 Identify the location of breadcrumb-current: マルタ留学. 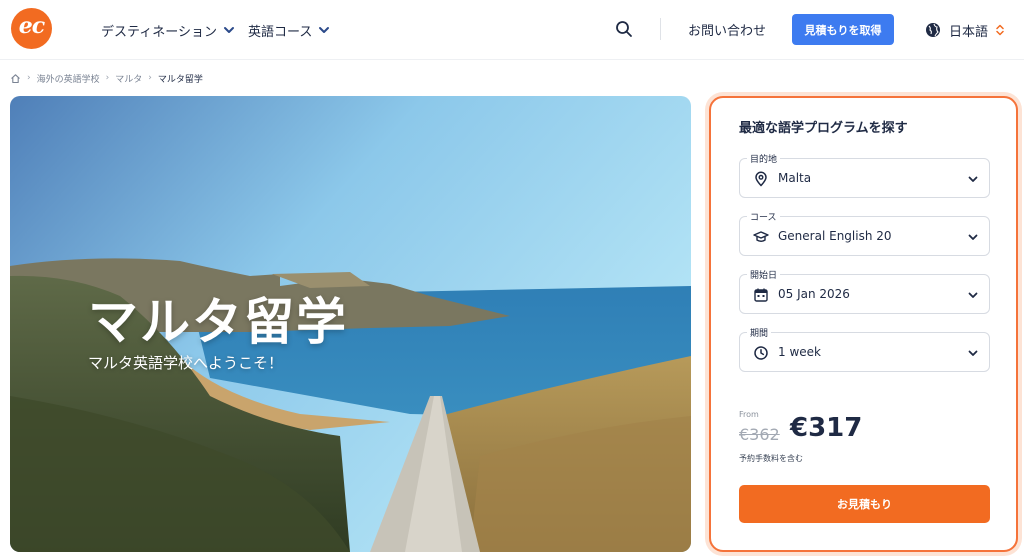
(180, 79).